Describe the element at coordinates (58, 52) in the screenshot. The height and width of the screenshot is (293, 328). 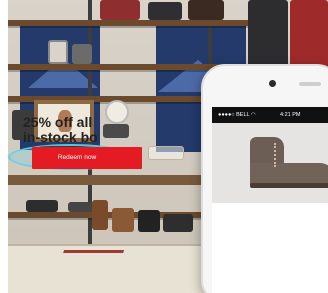
I see `display-lamp` at that location.